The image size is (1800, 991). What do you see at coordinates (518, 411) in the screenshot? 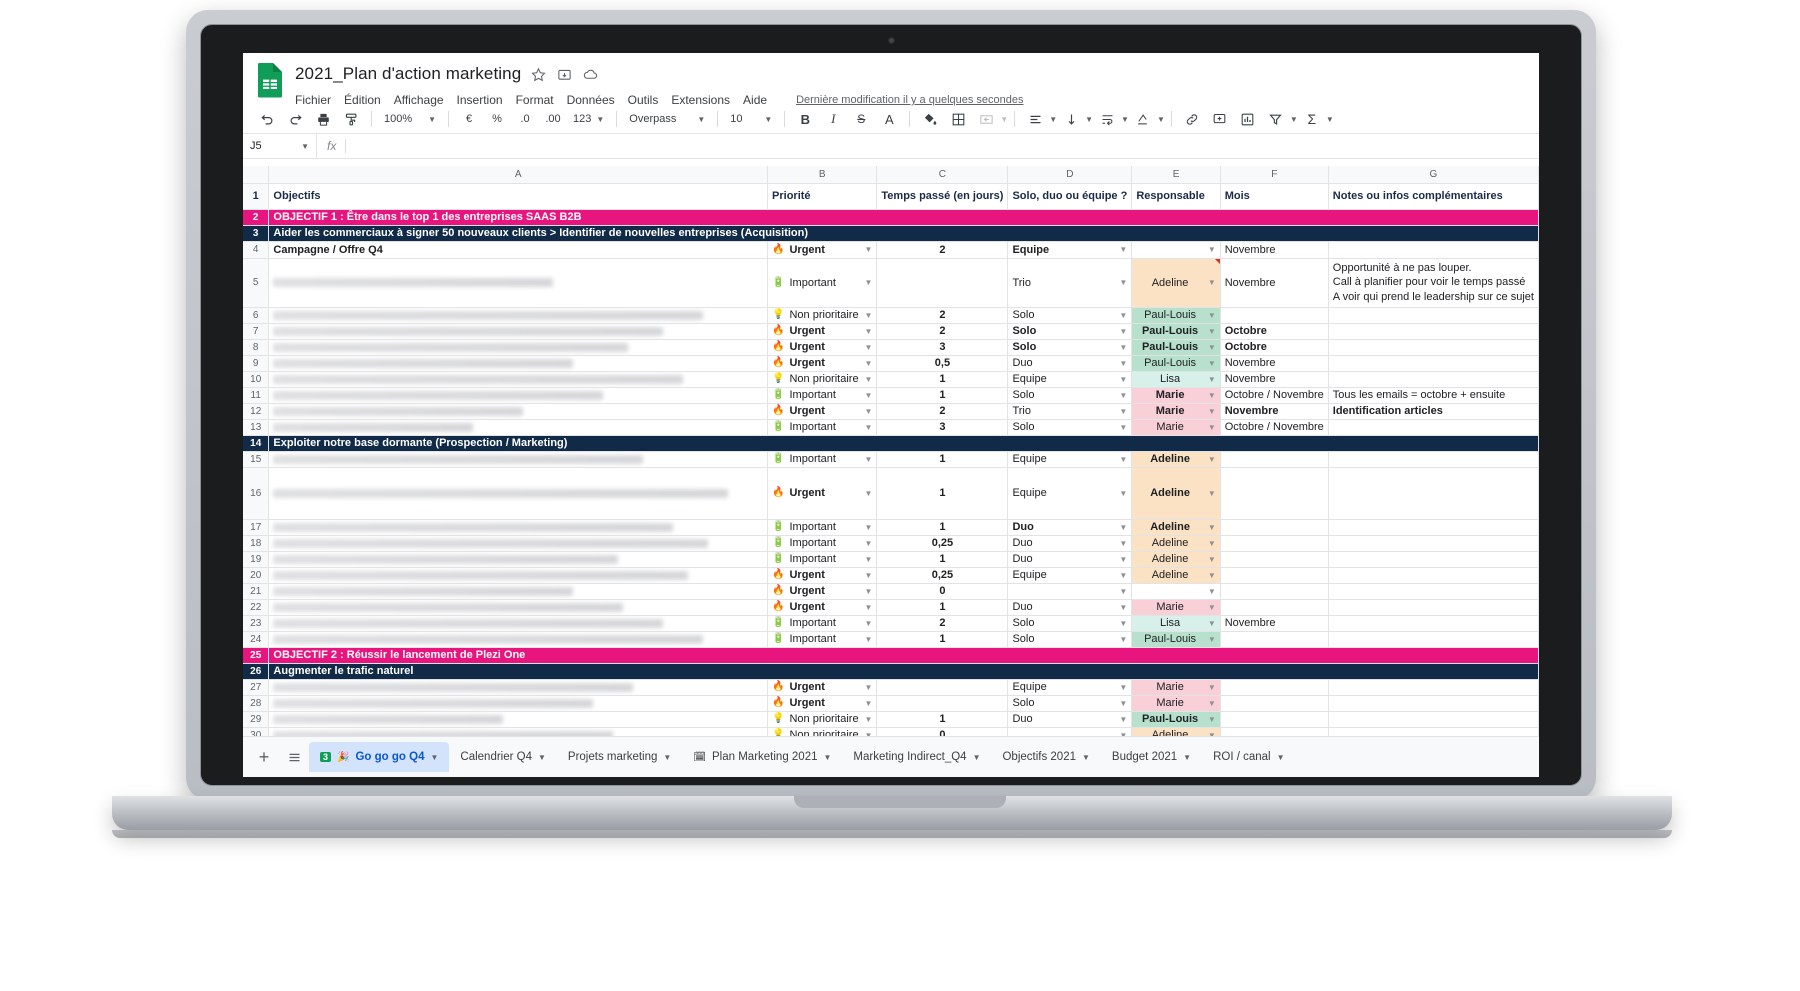
I see `cell-A12` at bounding box center [518, 411].